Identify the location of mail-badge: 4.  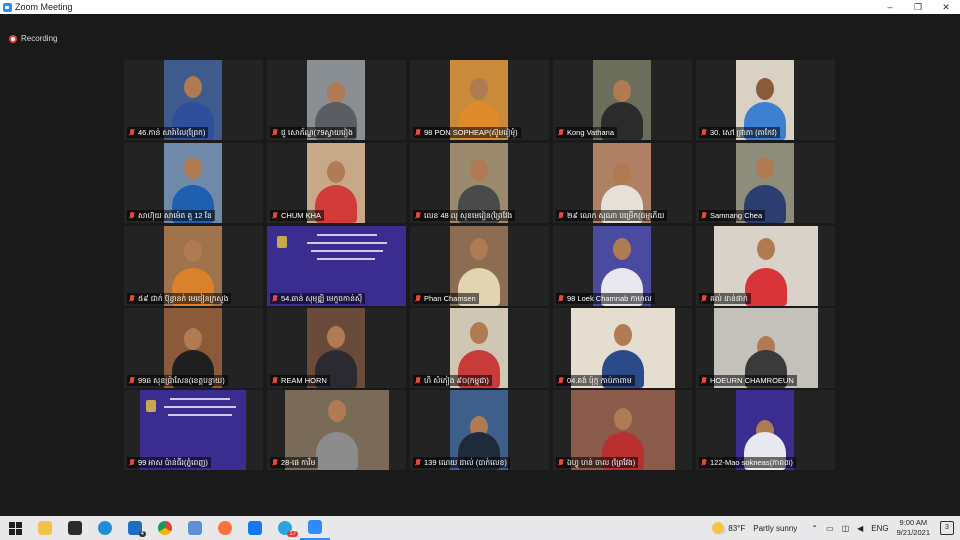
(142, 534).